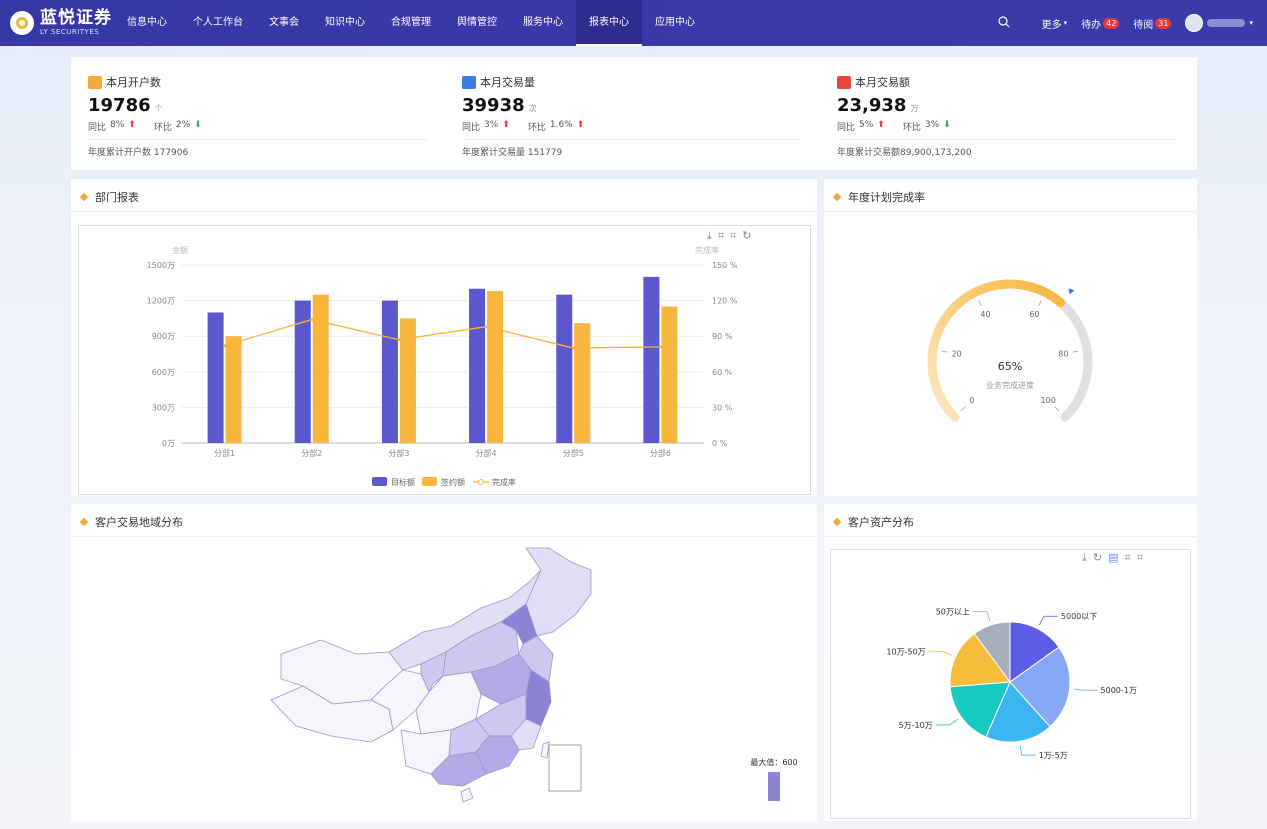  What do you see at coordinates (477, 23) in the screenshot?
I see `nav-item-public-opinion: 舆情管控` at bounding box center [477, 23].